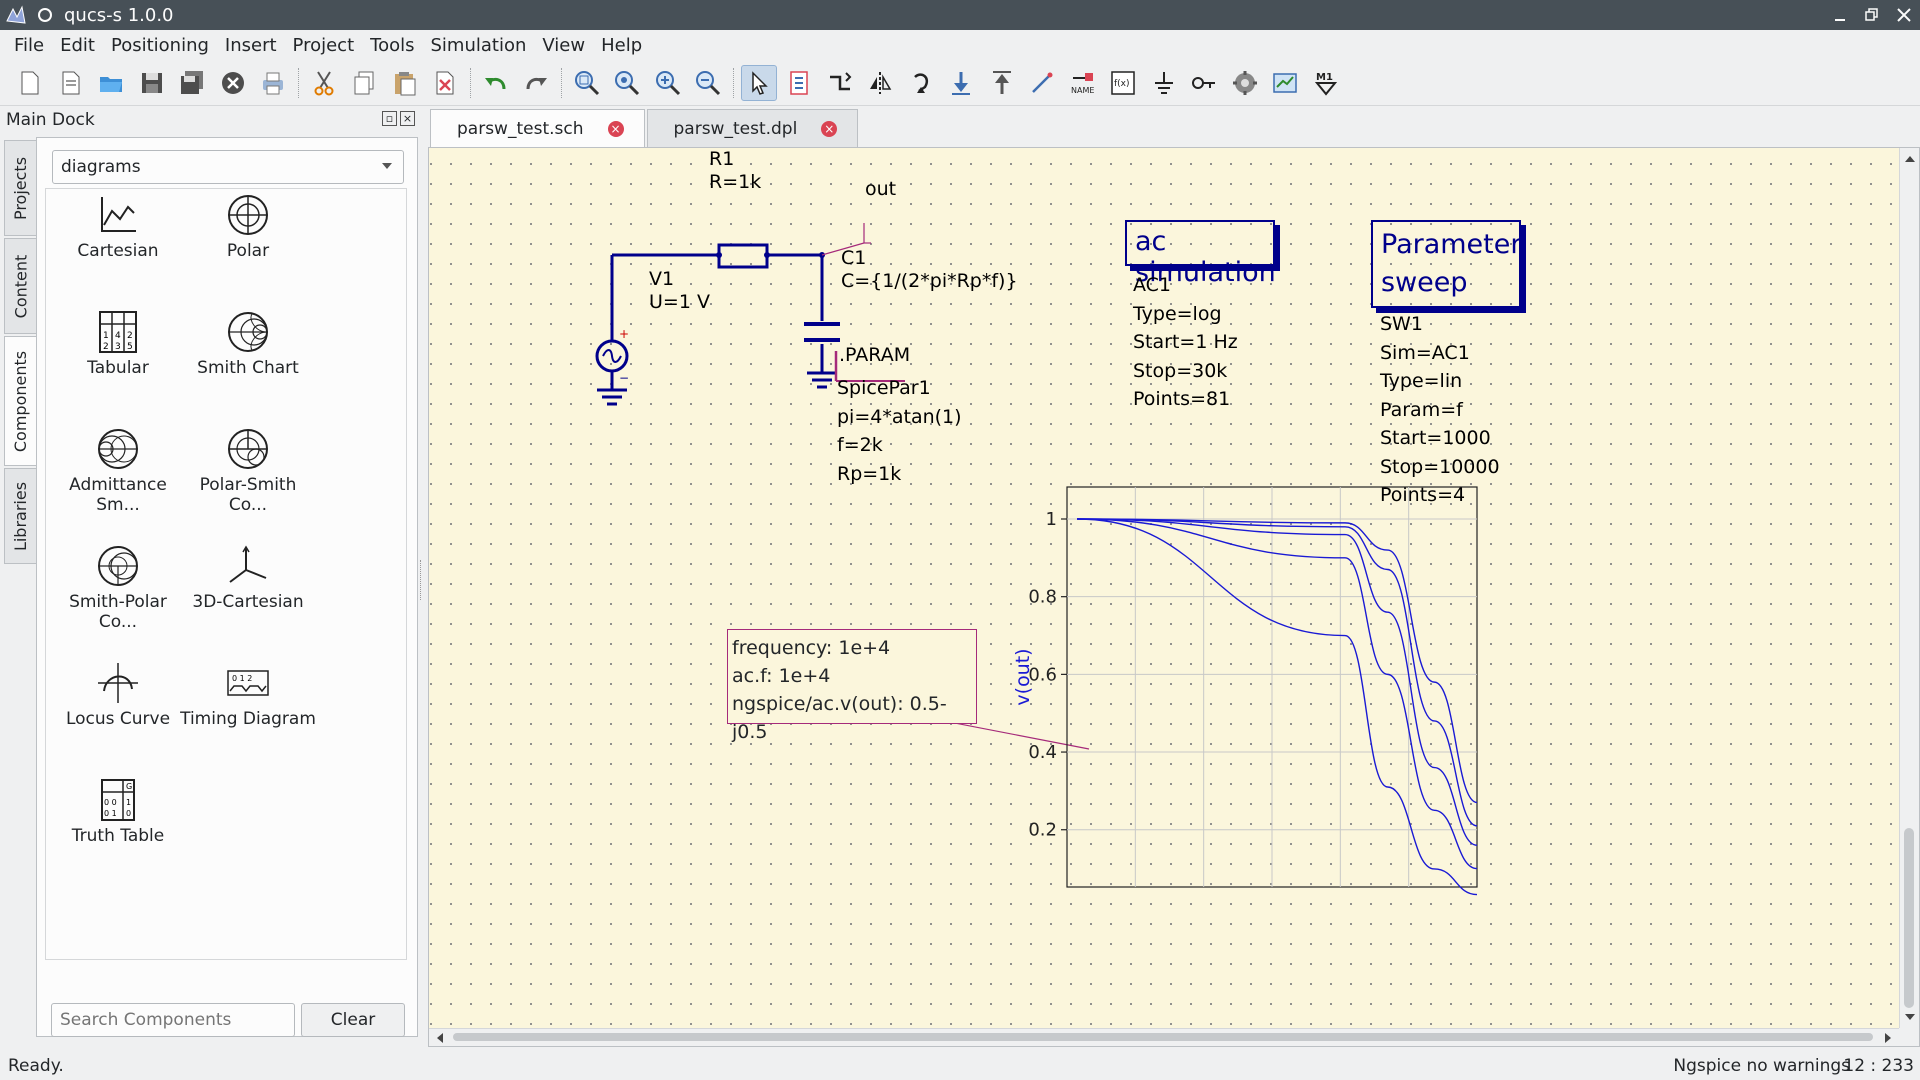 Image resolution: width=1920 pixels, height=1080 pixels. Describe the element at coordinates (407, 118) in the screenshot. I see `dock-close-button: ×` at that location.